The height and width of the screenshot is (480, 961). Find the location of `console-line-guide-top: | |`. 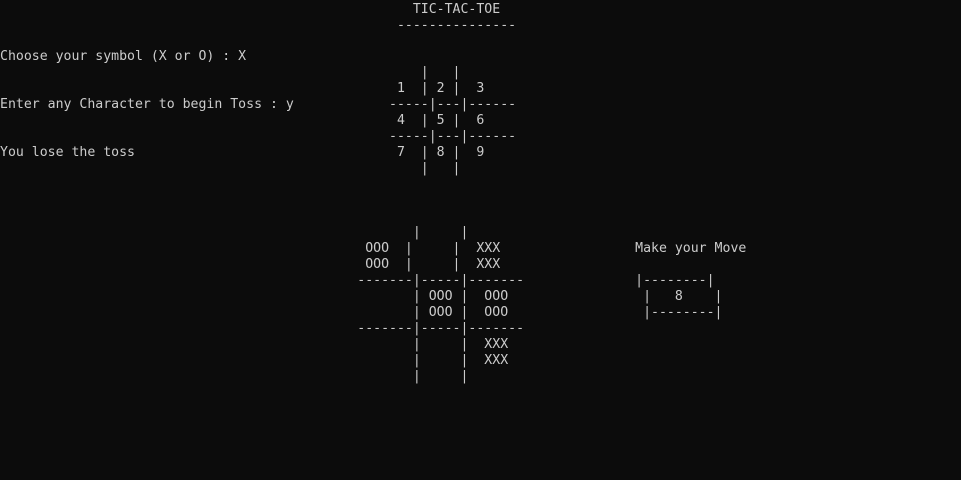

console-line-guide-top: | | is located at coordinates (230, 72).